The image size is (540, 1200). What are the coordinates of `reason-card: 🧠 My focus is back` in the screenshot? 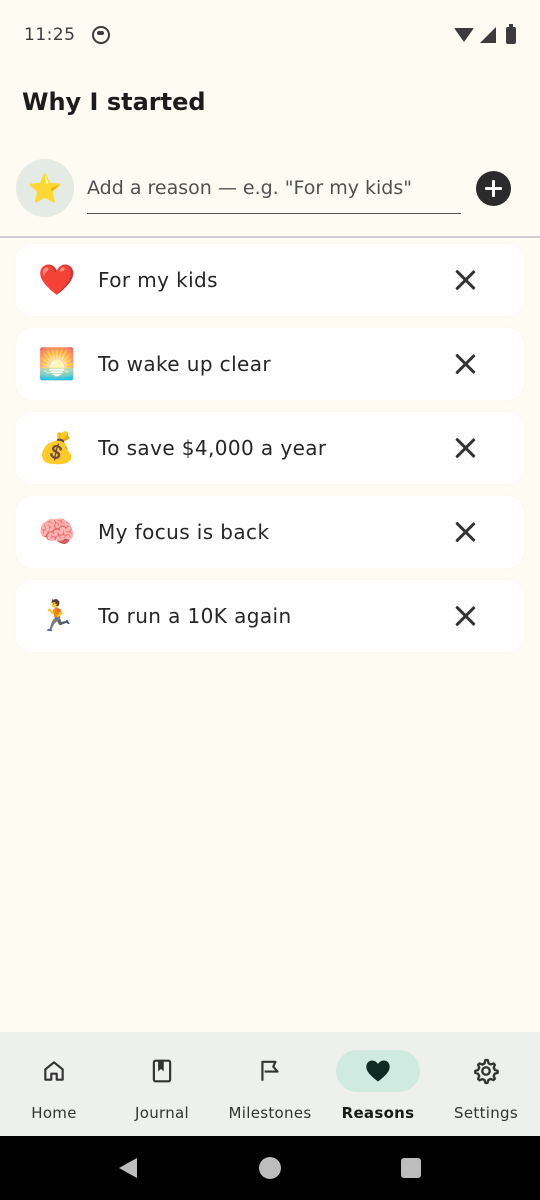 It's located at (270, 532).